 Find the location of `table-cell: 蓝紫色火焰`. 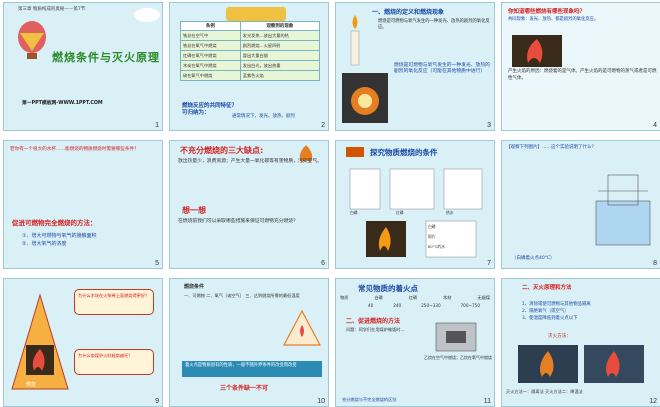

table-cell: 蓝紫色火焰 is located at coordinates (280, 75).